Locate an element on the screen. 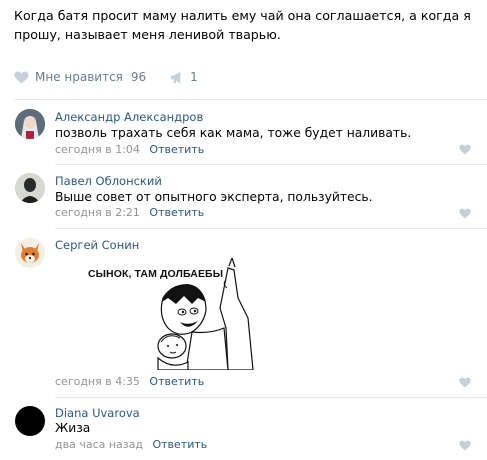  comment-meta: сегодня в 4:35 Ответить is located at coordinates (129, 381).